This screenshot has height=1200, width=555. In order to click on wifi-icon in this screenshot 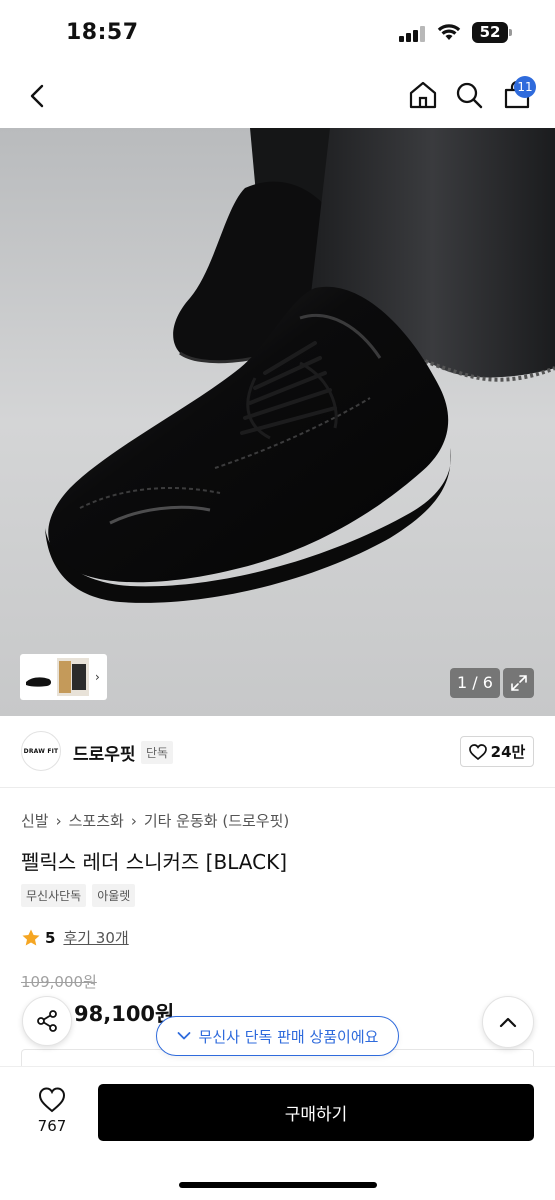, I will do `click(449, 32)`.